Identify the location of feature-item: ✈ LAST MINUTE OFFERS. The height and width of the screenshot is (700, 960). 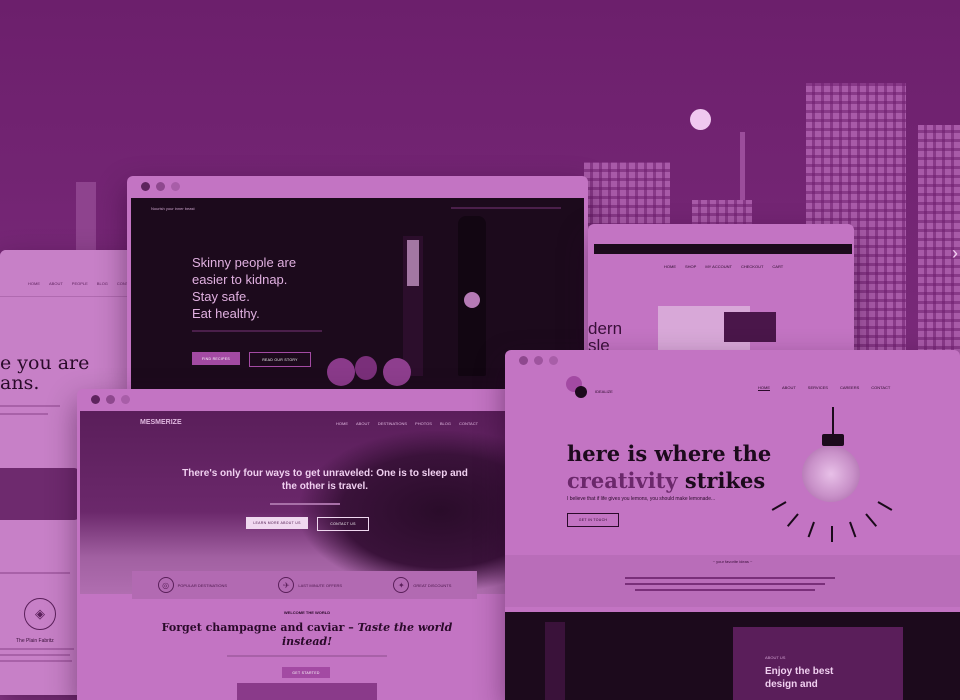
(310, 585).